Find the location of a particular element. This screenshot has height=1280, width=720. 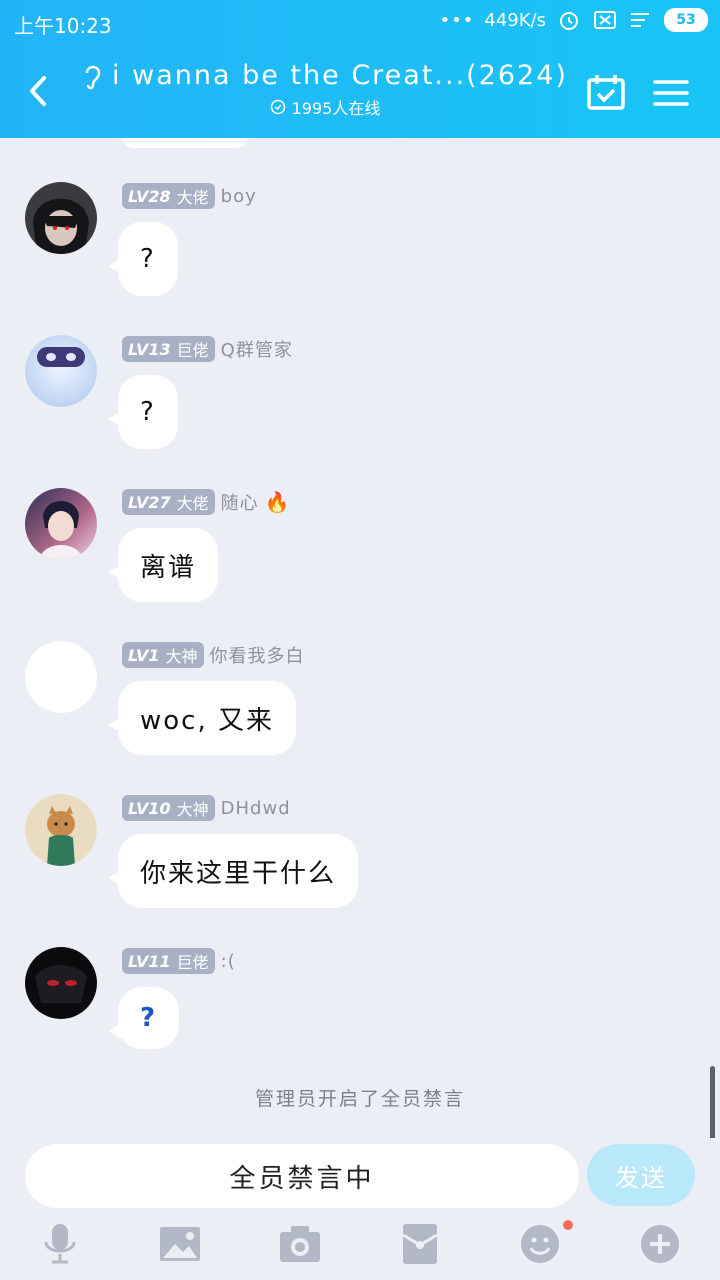

status-icons: ••• 449K/s 53 is located at coordinates (574, 20).